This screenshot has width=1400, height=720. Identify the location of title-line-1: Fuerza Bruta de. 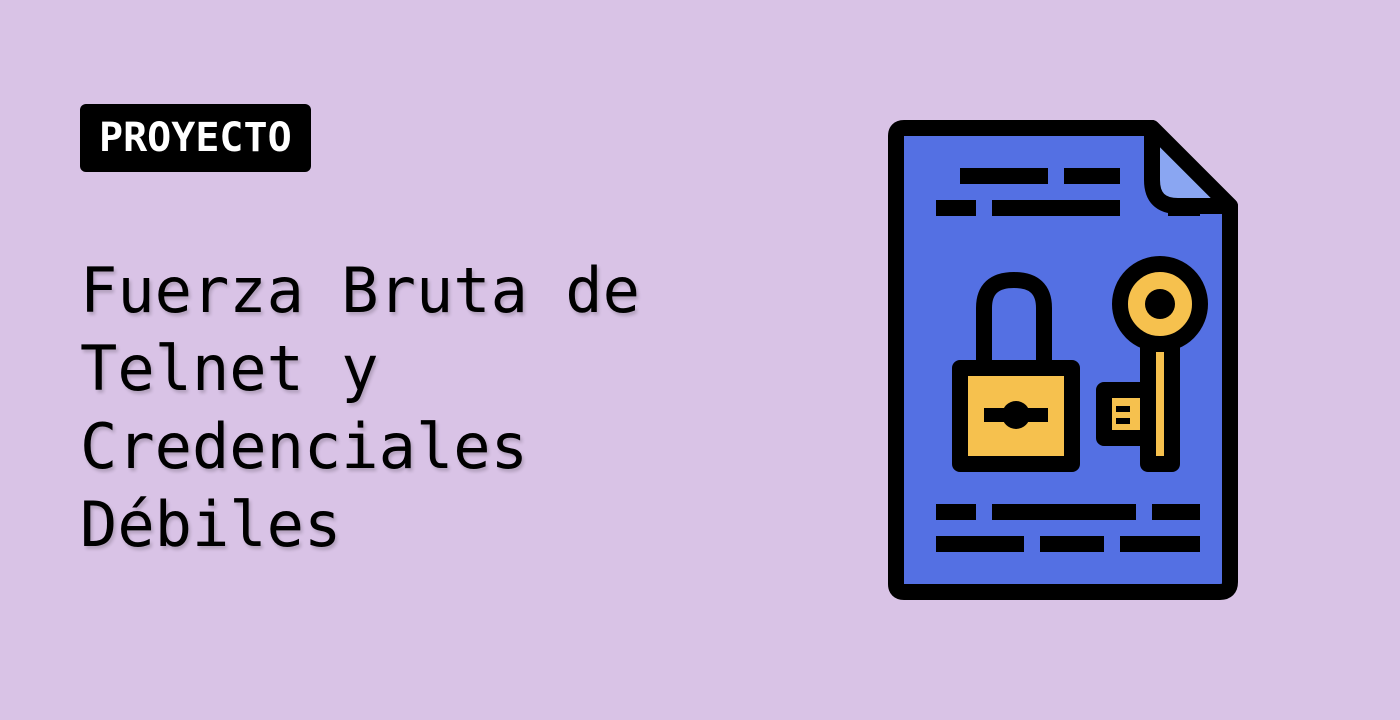
(360, 290).